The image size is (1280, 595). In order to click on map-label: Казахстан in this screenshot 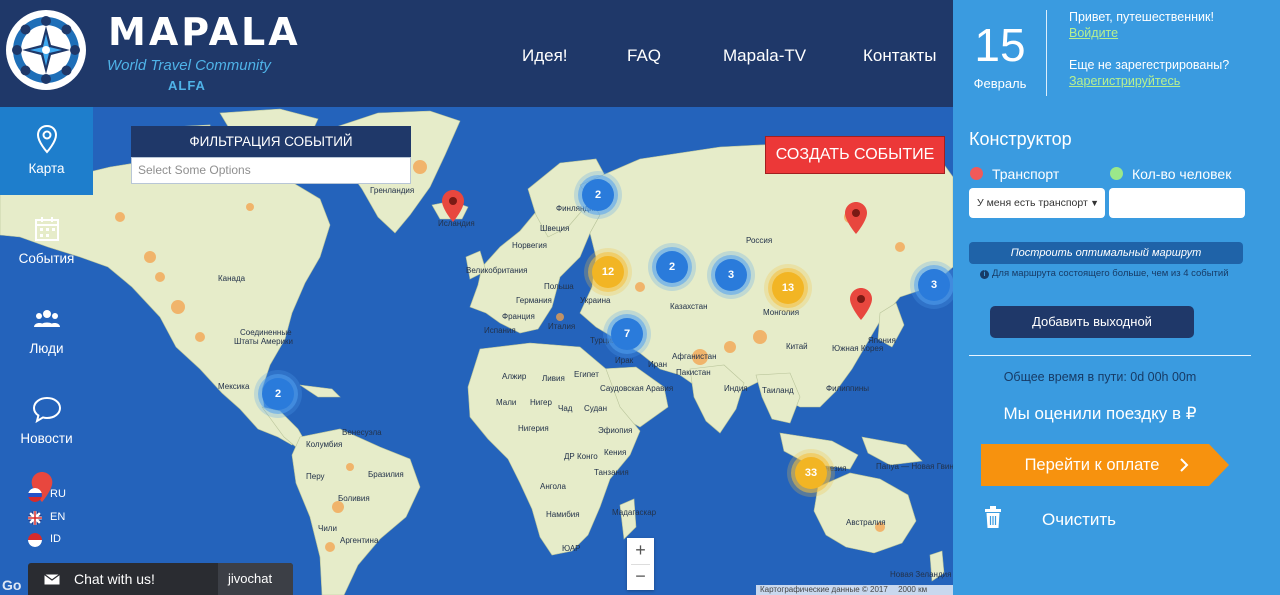, I will do `click(689, 306)`.